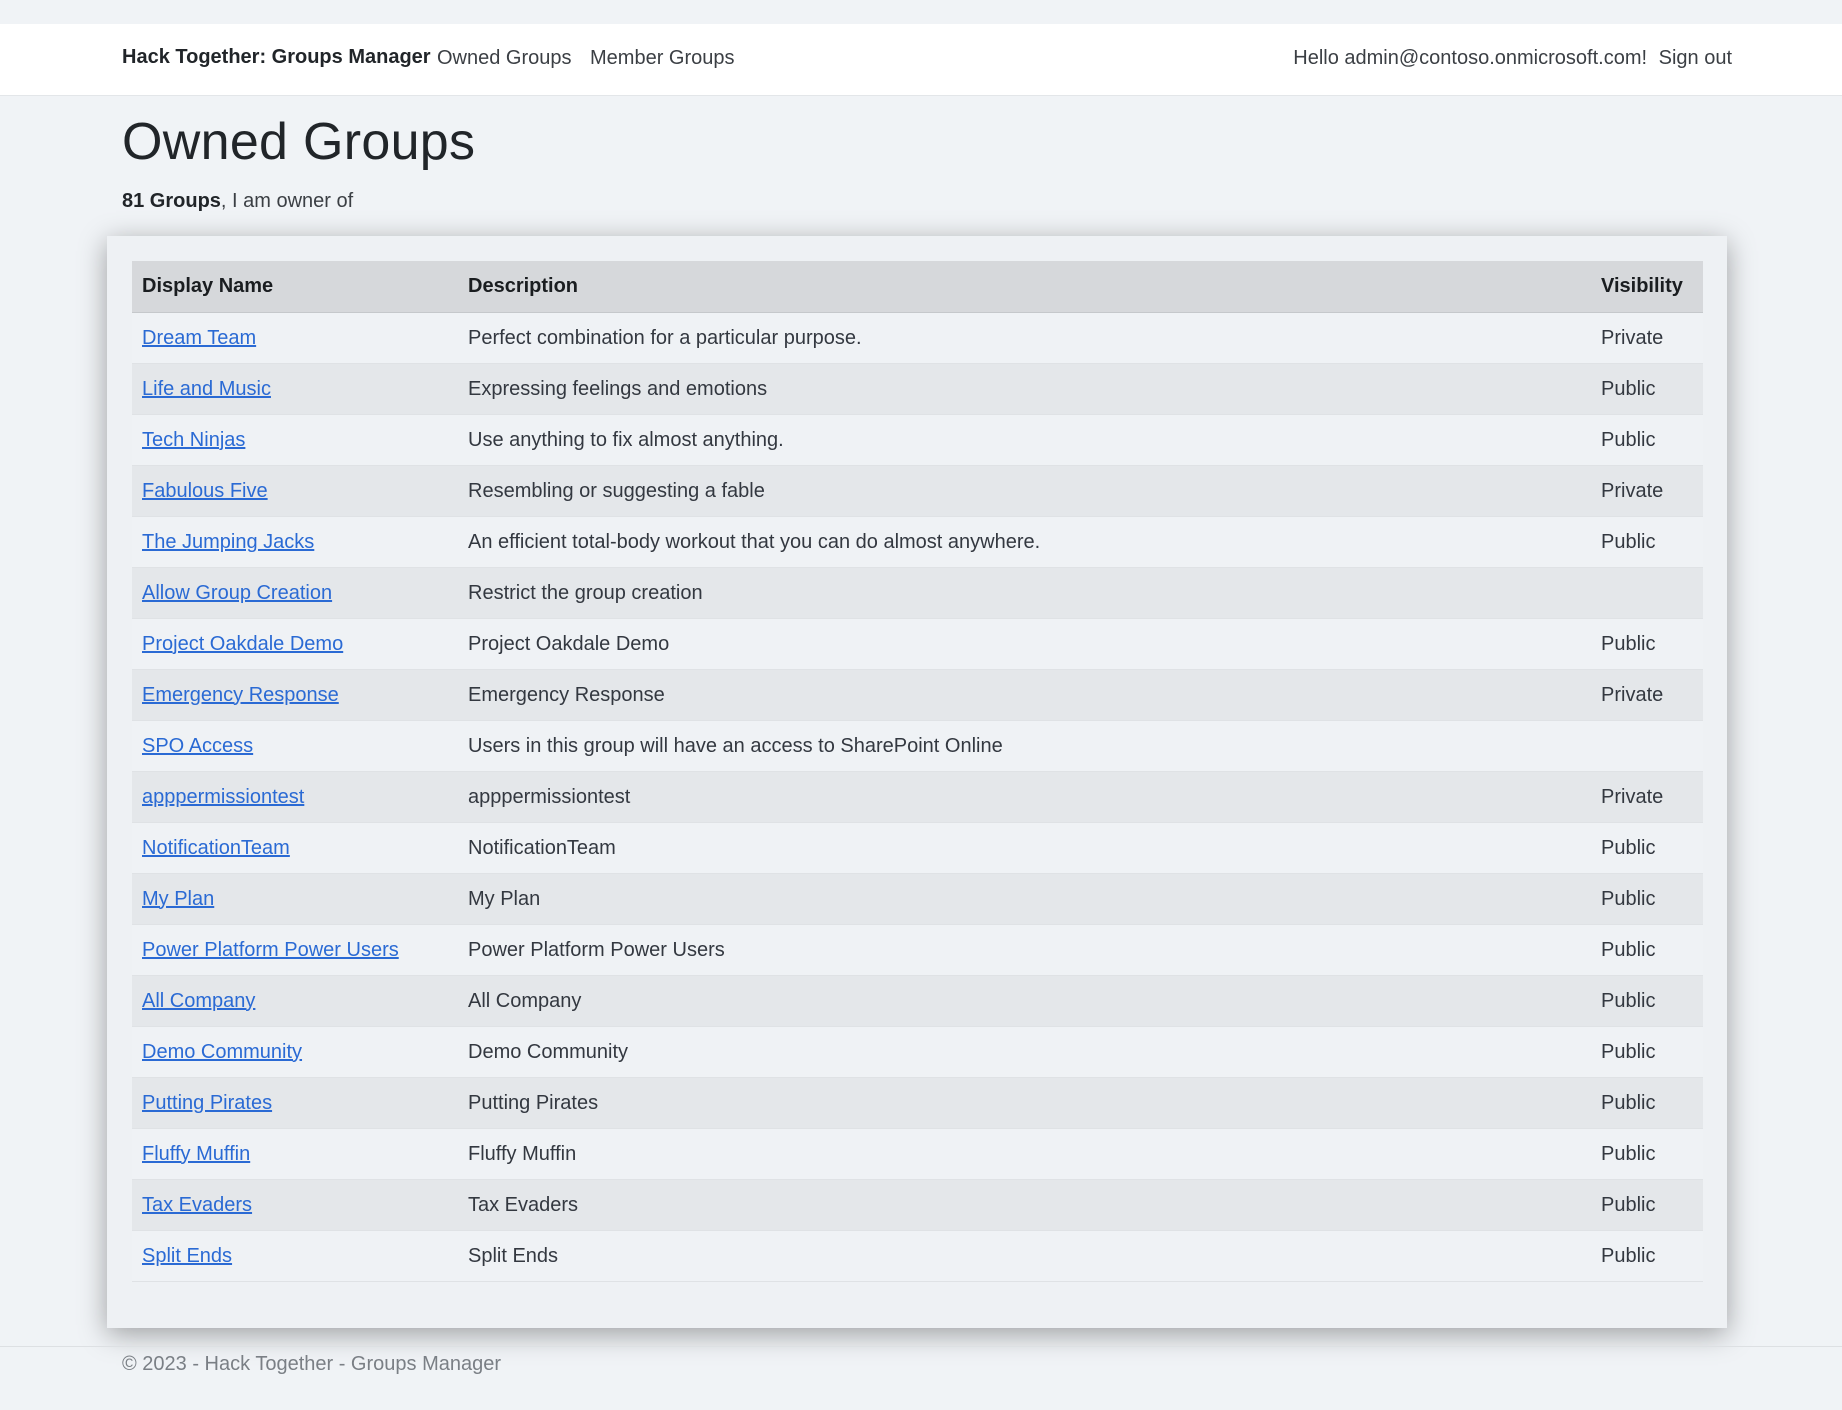  I want to click on cell-description: Tax Evaders, so click(1024, 1205).